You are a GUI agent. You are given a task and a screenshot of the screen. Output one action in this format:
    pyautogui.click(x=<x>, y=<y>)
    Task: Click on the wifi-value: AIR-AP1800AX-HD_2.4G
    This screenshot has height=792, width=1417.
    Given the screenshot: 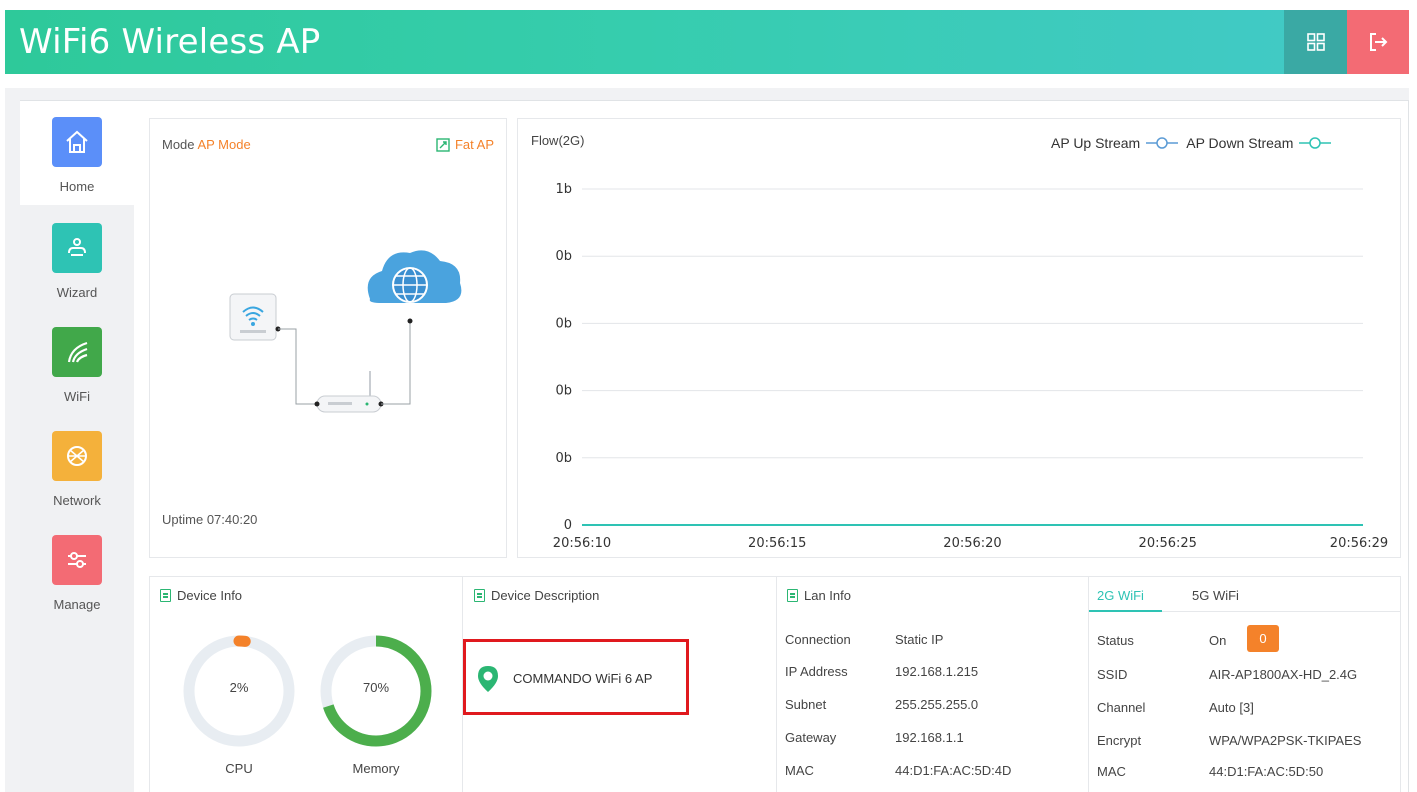 What is the action you would take?
    pyautogui.click(x=1283, y=674)
    